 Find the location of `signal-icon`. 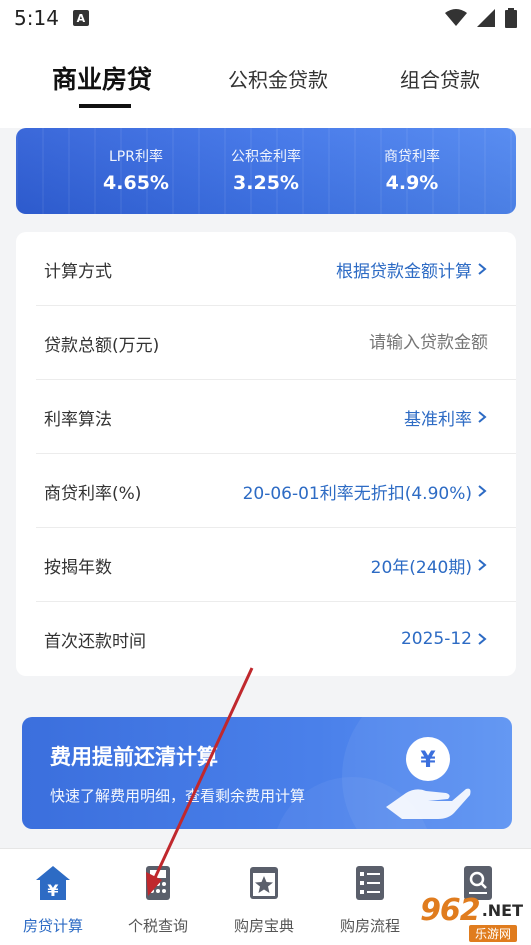

signal-icon is located at coordinates (486, 18).